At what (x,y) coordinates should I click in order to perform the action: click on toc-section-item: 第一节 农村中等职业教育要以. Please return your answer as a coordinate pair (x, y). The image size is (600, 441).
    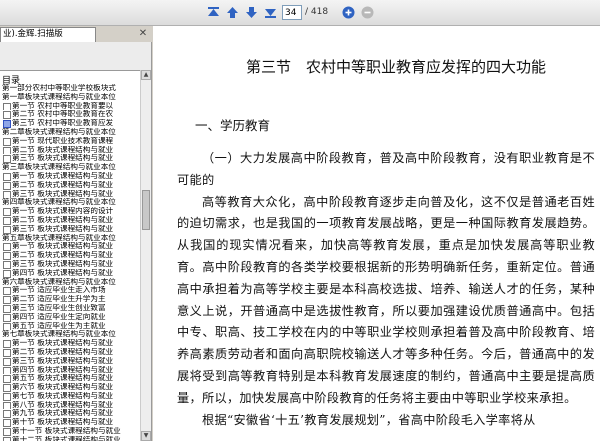
    Looking at the image, I should click on (70, 106).